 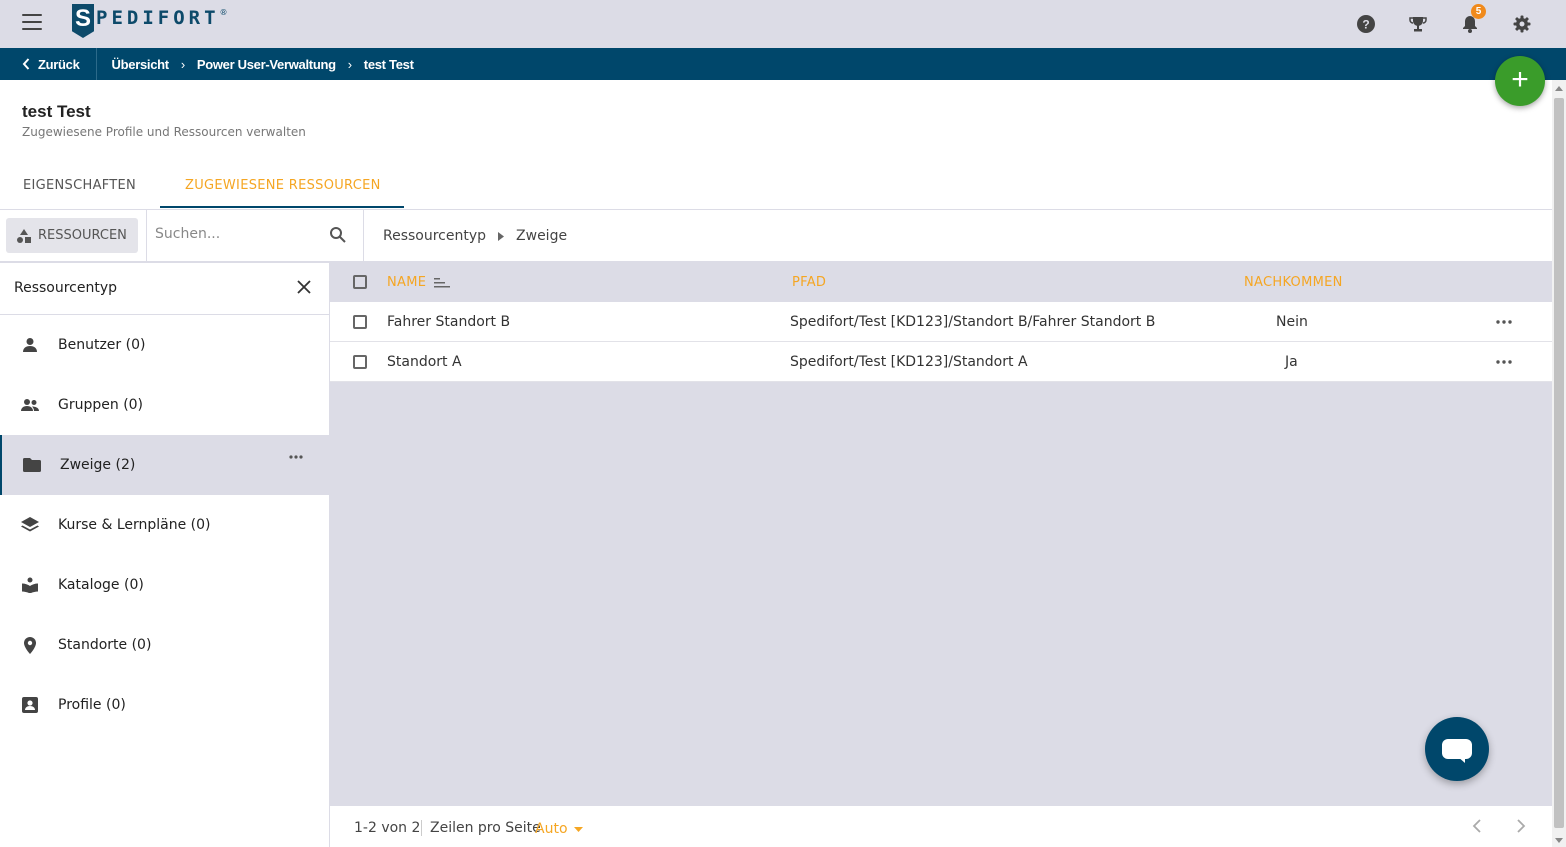 I want to click on resource-path-breadcrumb: Ressourcentyp Zweige, so click(x=475, y=236).